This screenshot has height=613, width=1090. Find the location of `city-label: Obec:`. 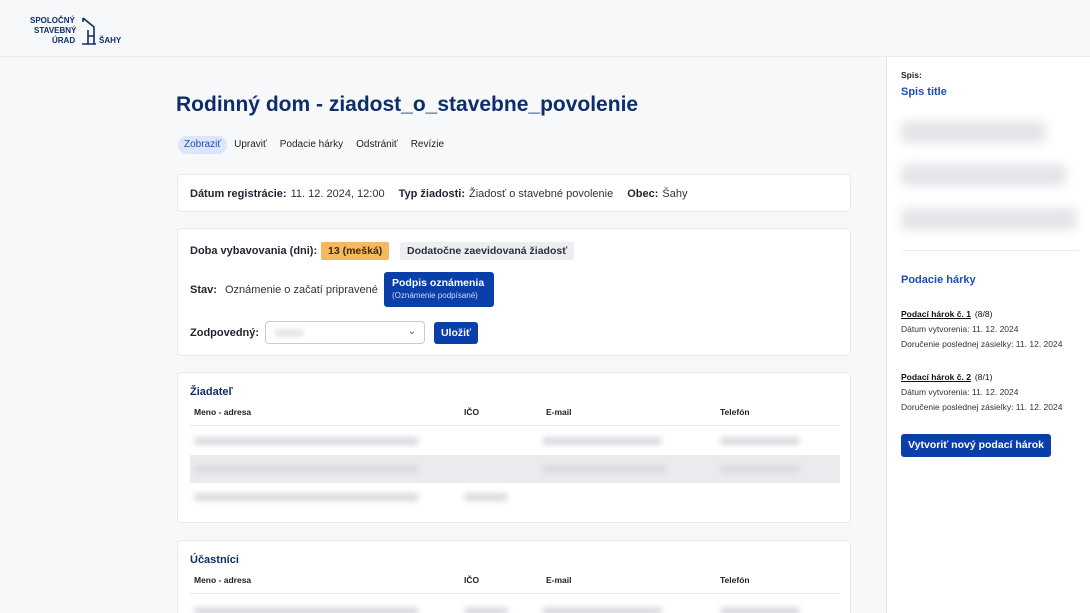

city-label: Obec: is located at coordinates (643, 194).